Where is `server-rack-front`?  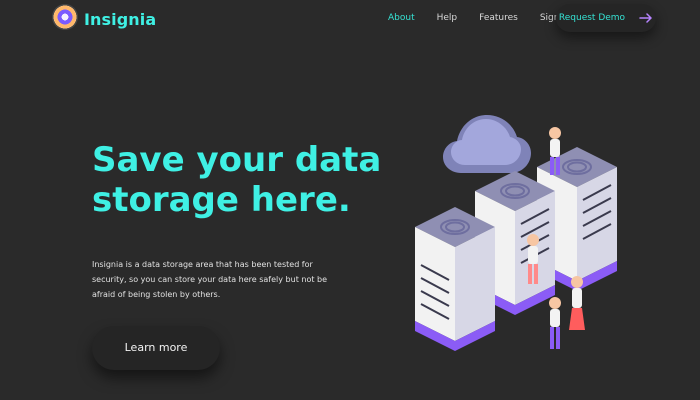 server-rack-front is located at coordinates (455, 279).